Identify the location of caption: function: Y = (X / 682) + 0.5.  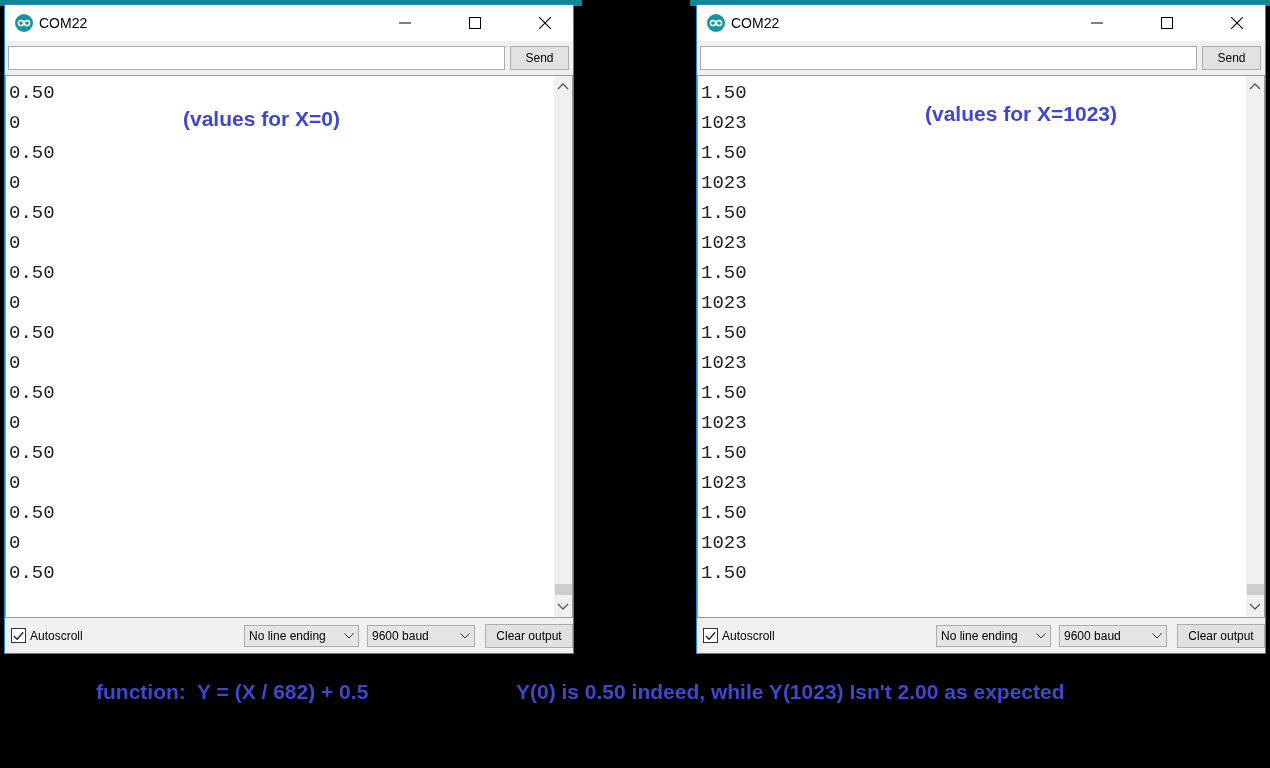
(233, 692).